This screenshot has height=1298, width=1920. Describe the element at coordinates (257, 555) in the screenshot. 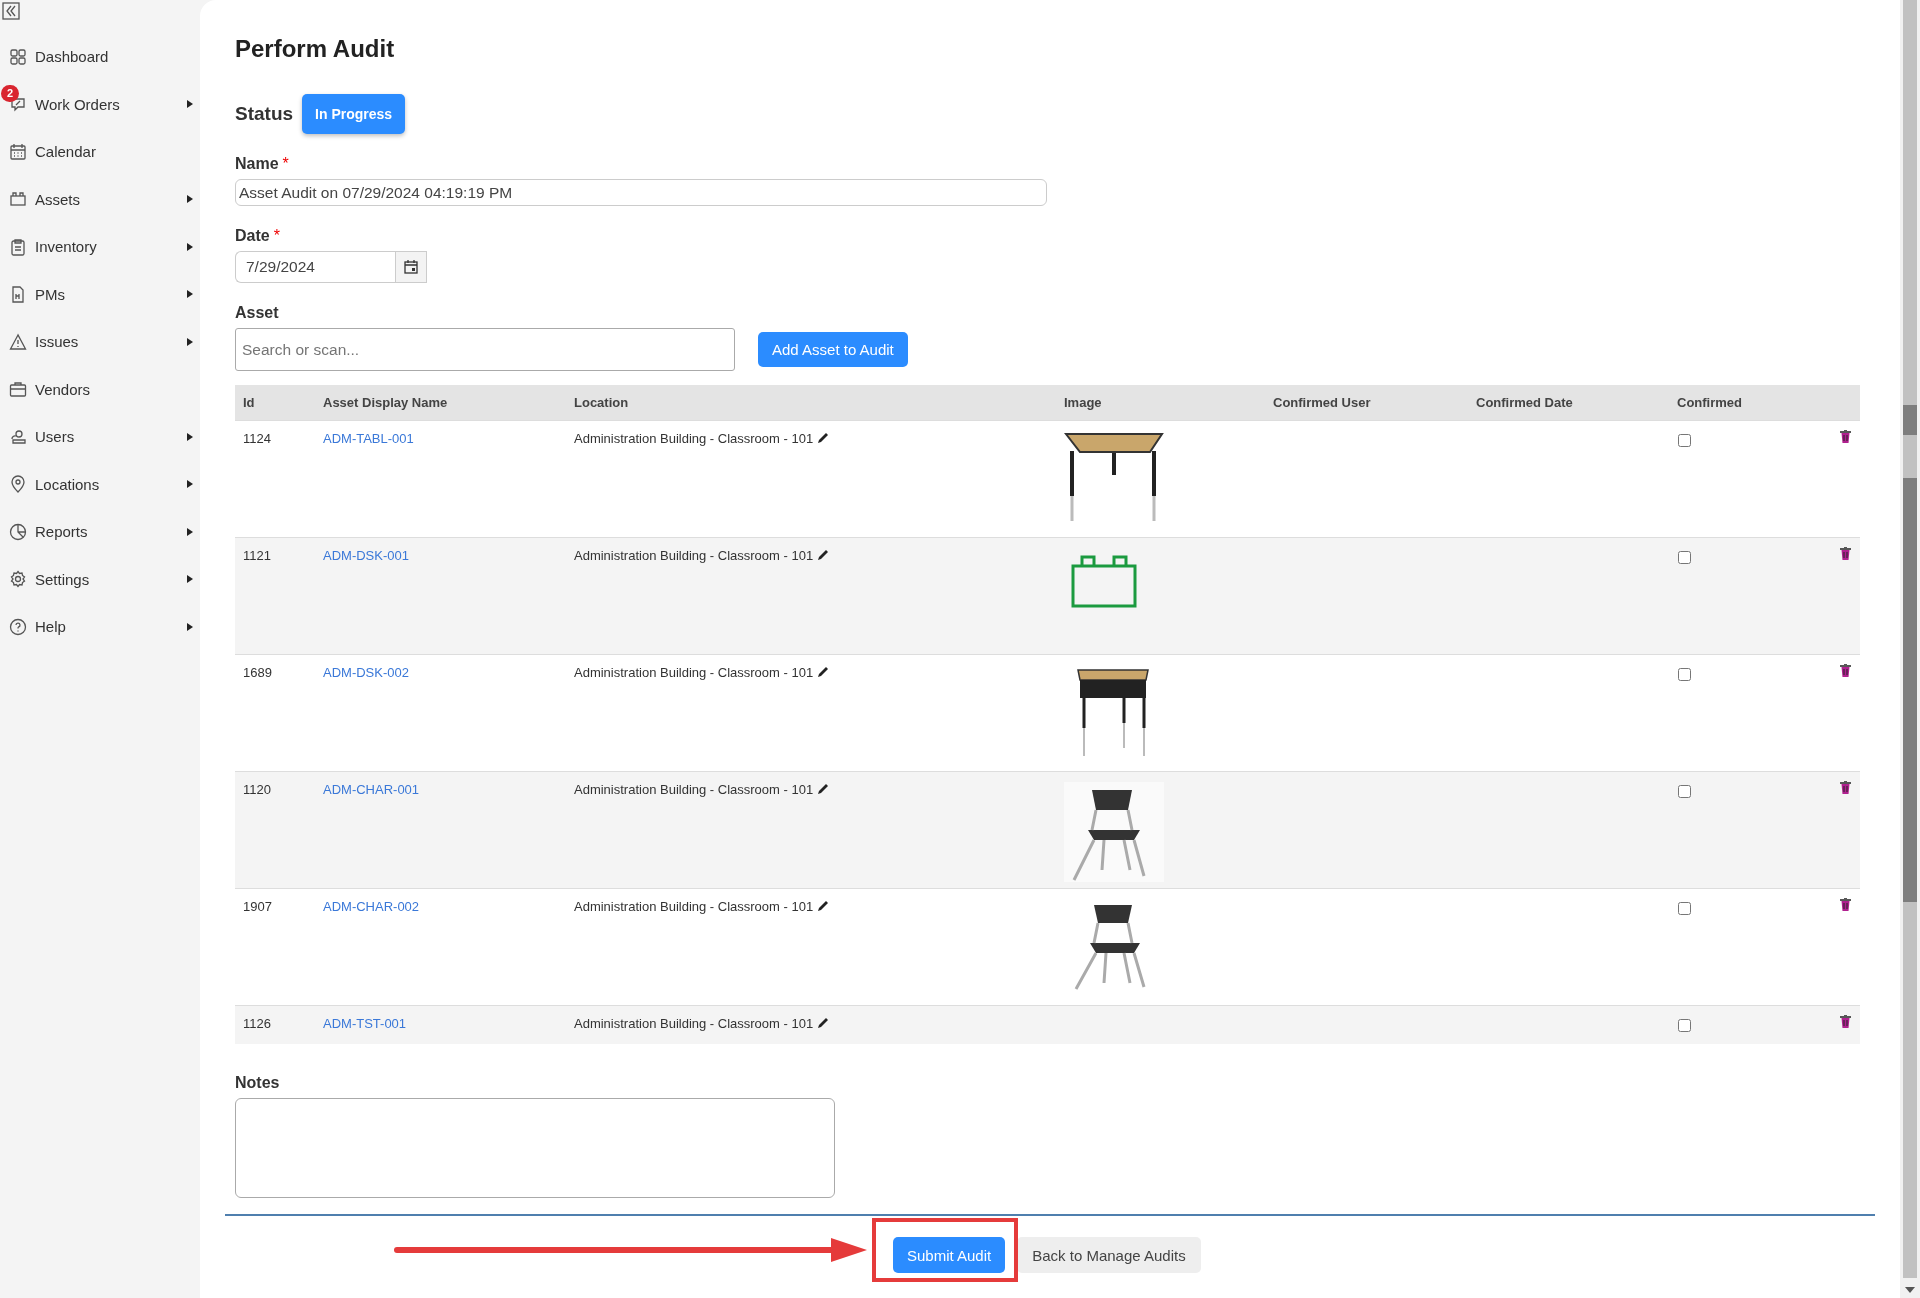

I see `table-cell: 1121` at that location.